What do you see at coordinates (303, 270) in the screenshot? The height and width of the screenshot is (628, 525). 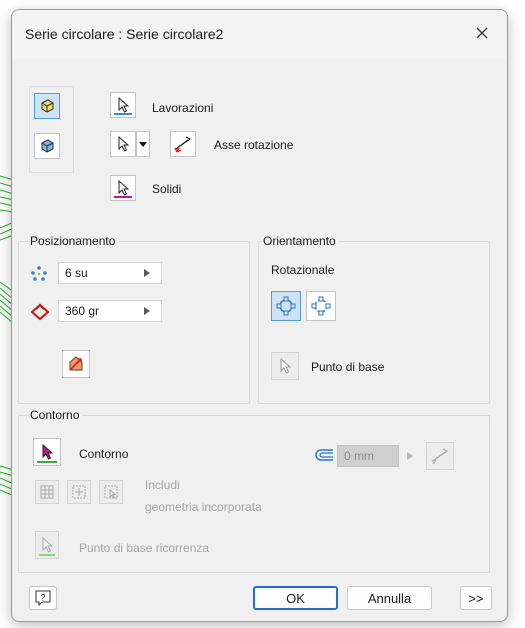 I see `rotational-label: Rotazionale` at bounding box center [303, 270].